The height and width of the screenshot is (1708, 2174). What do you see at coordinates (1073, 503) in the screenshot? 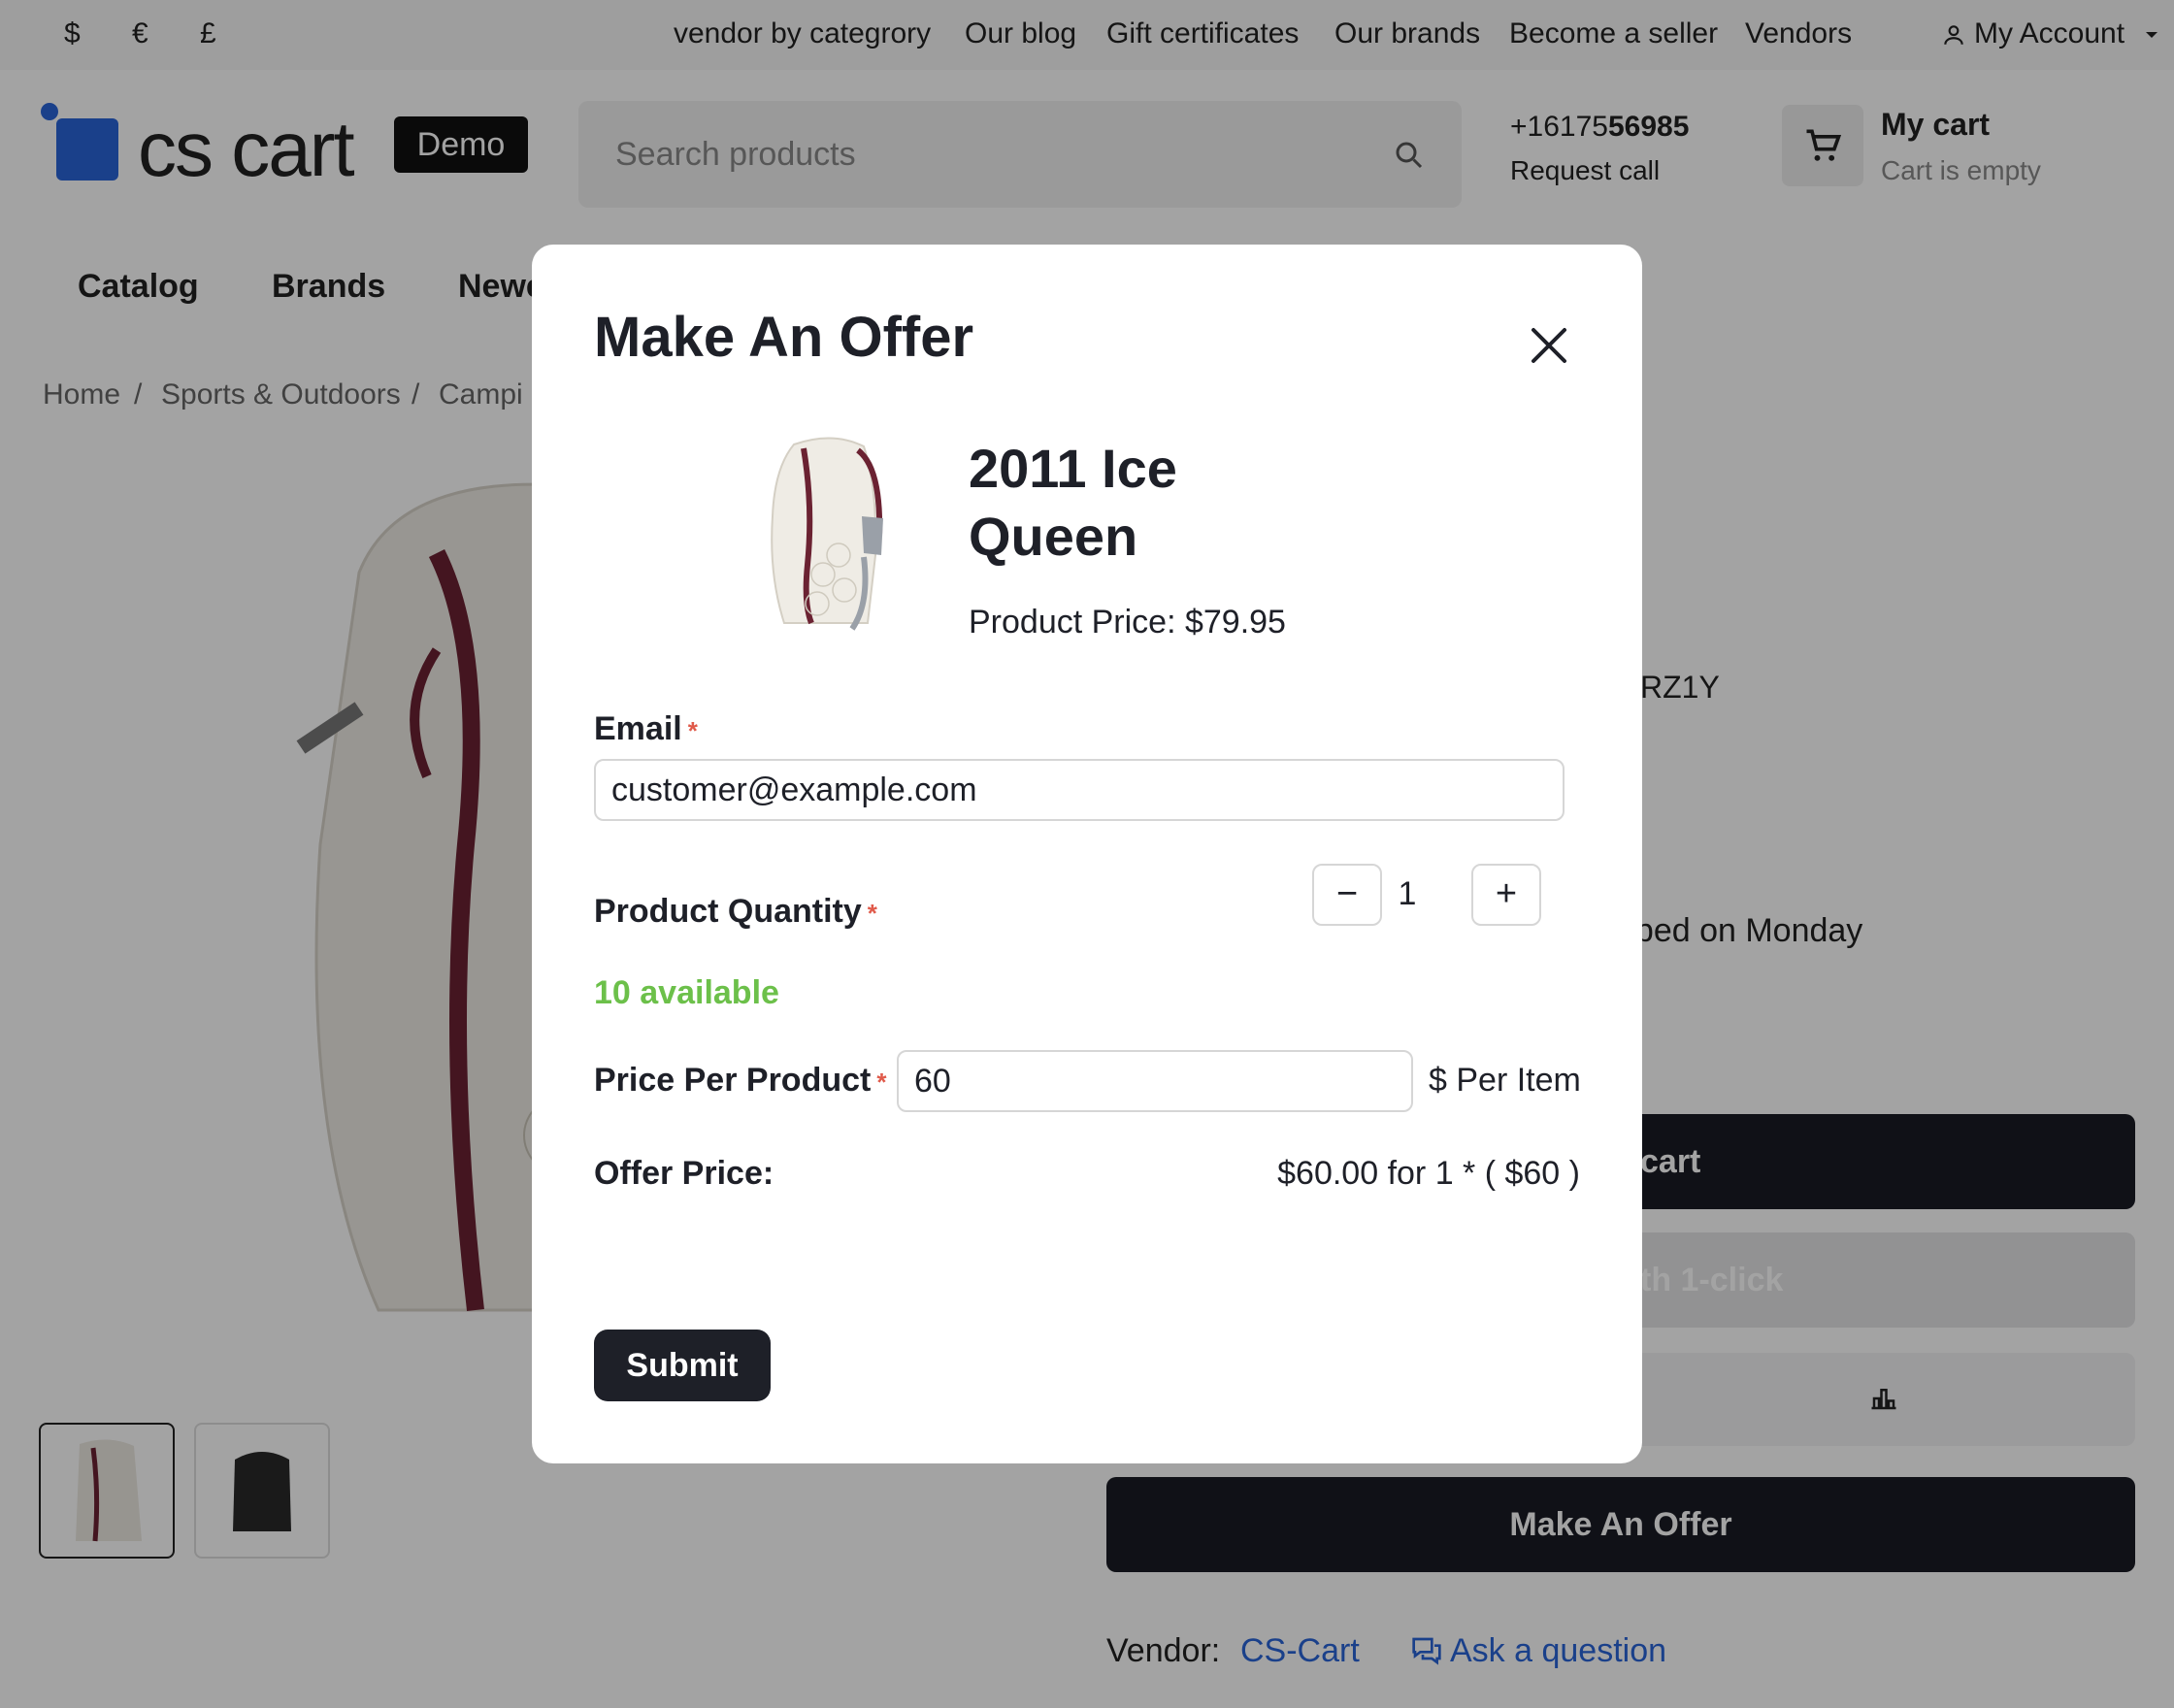
I see `product-name: 2011 Ice Queen` at bounding box center [1073, 503].